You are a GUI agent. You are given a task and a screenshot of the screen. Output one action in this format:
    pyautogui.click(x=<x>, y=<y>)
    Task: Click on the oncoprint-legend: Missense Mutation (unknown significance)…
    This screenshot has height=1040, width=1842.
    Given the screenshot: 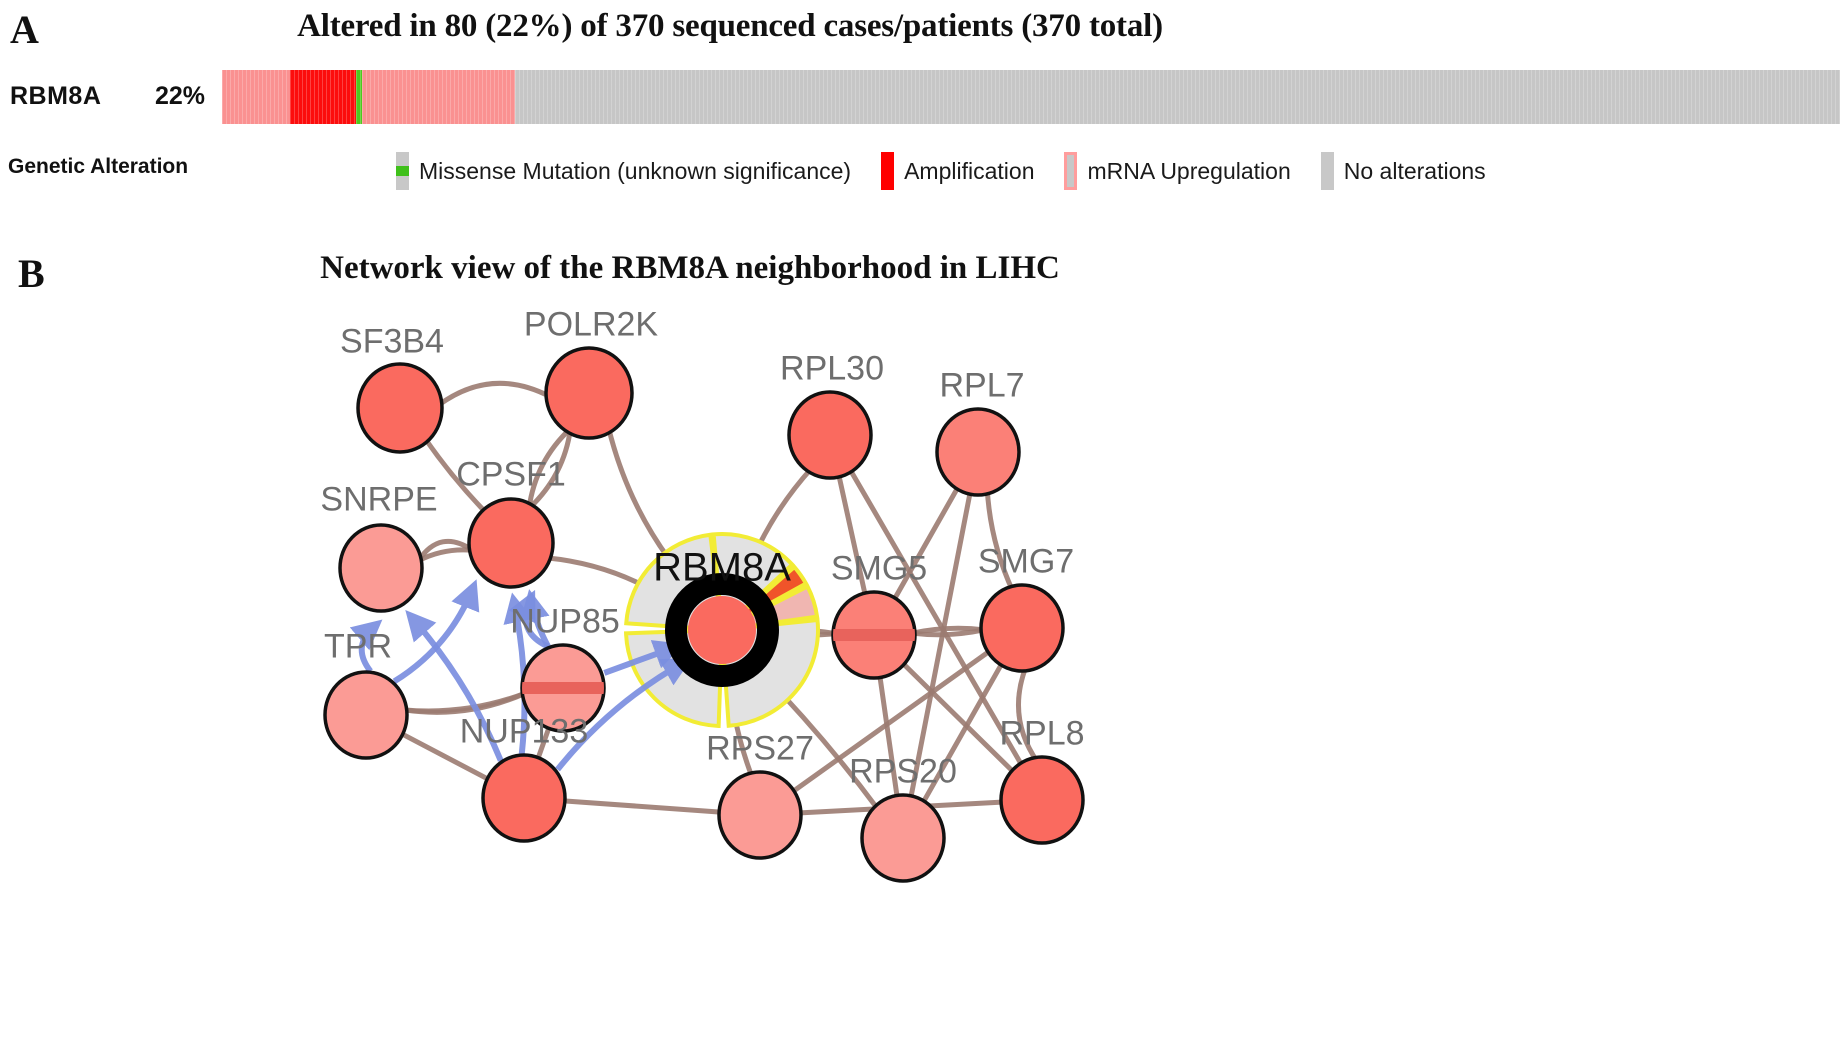 What is the action you would take?
    pyautogui.click(x=956, y=171)
    